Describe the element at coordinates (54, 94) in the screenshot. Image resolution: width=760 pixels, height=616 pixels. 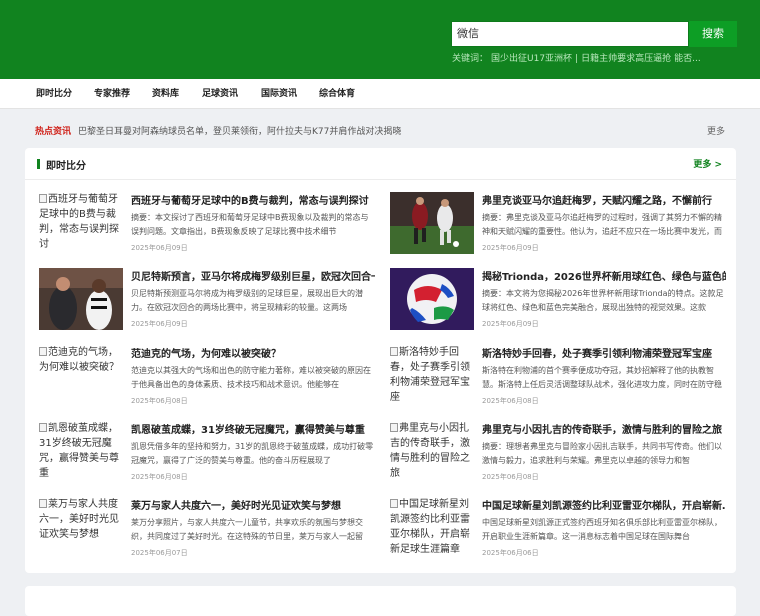
I see `nav-item-live-scores: 即时比分` at that location.